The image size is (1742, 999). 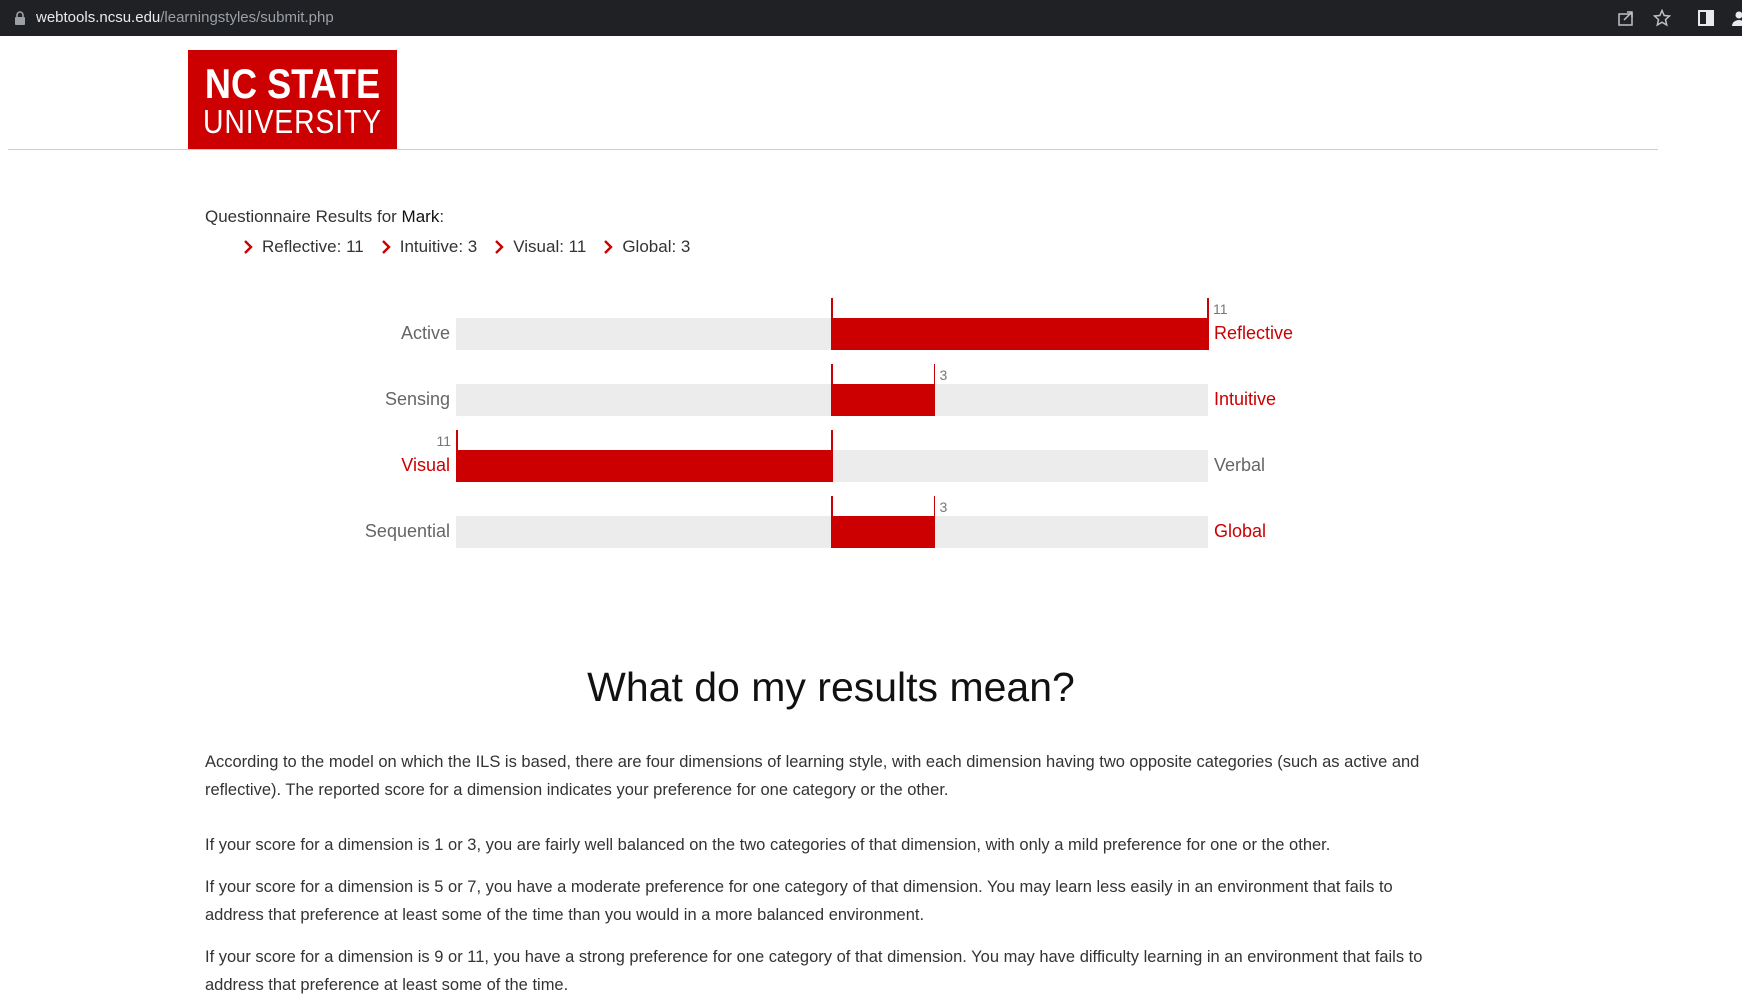 I want to click on category-label-active: Active, so click(x=425, y=333).